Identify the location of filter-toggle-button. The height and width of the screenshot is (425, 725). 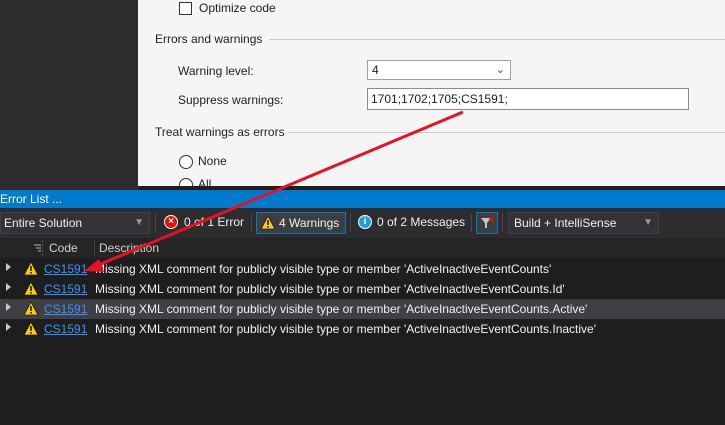
(487, 223).